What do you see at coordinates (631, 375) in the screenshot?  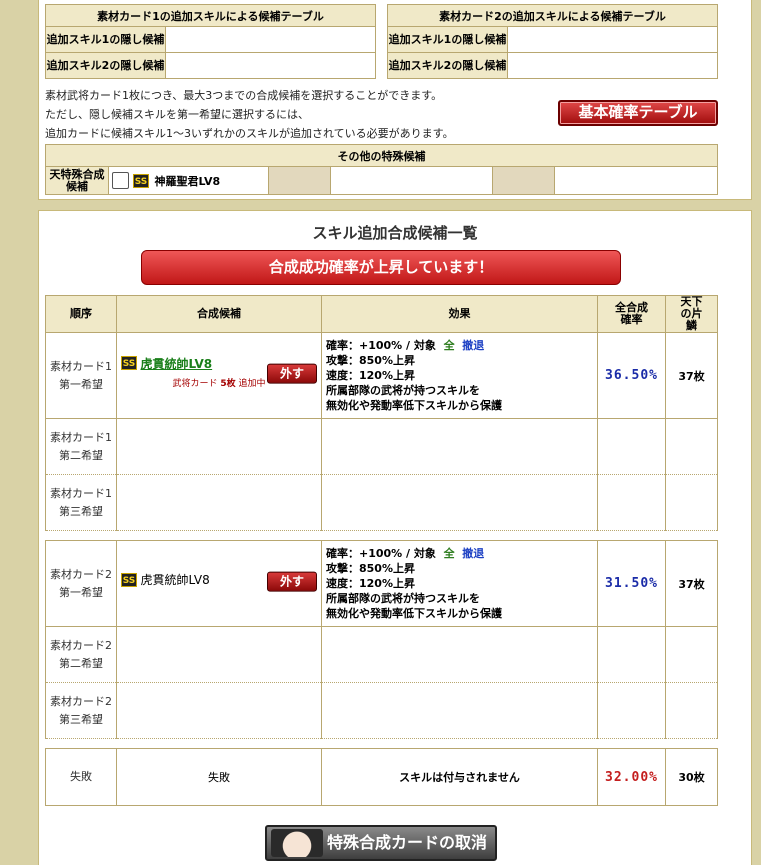 I see `success-rate: 36.50%` at bounding box center [631, 375].